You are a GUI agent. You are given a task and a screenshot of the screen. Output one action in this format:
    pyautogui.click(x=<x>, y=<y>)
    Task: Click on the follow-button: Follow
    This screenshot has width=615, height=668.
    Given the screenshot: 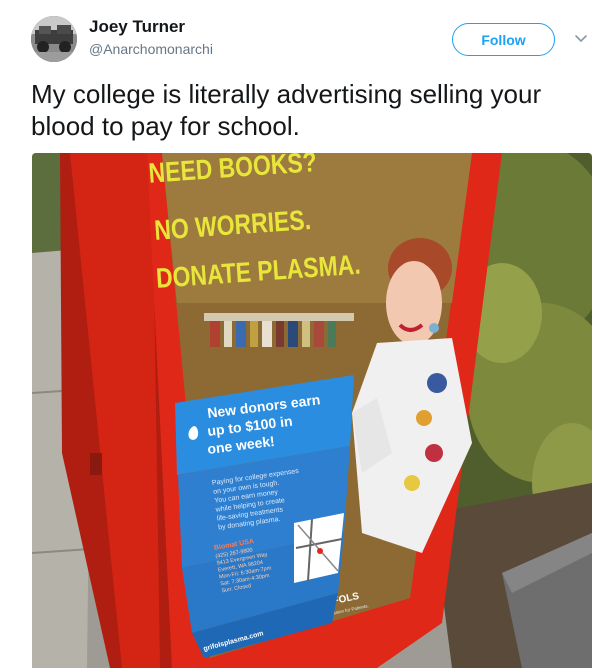 What is the action you would take?
    pyautogui.click(x=503, y=39)
    